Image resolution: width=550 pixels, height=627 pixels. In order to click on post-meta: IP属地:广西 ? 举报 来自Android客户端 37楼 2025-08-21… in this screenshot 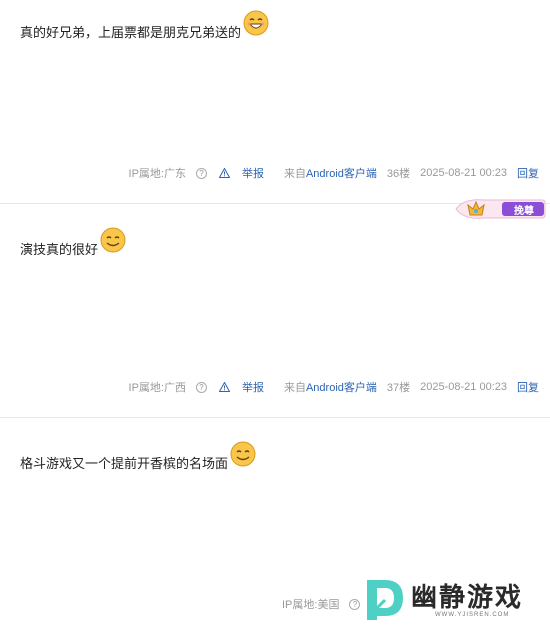, I will do `click(329, 387)`.